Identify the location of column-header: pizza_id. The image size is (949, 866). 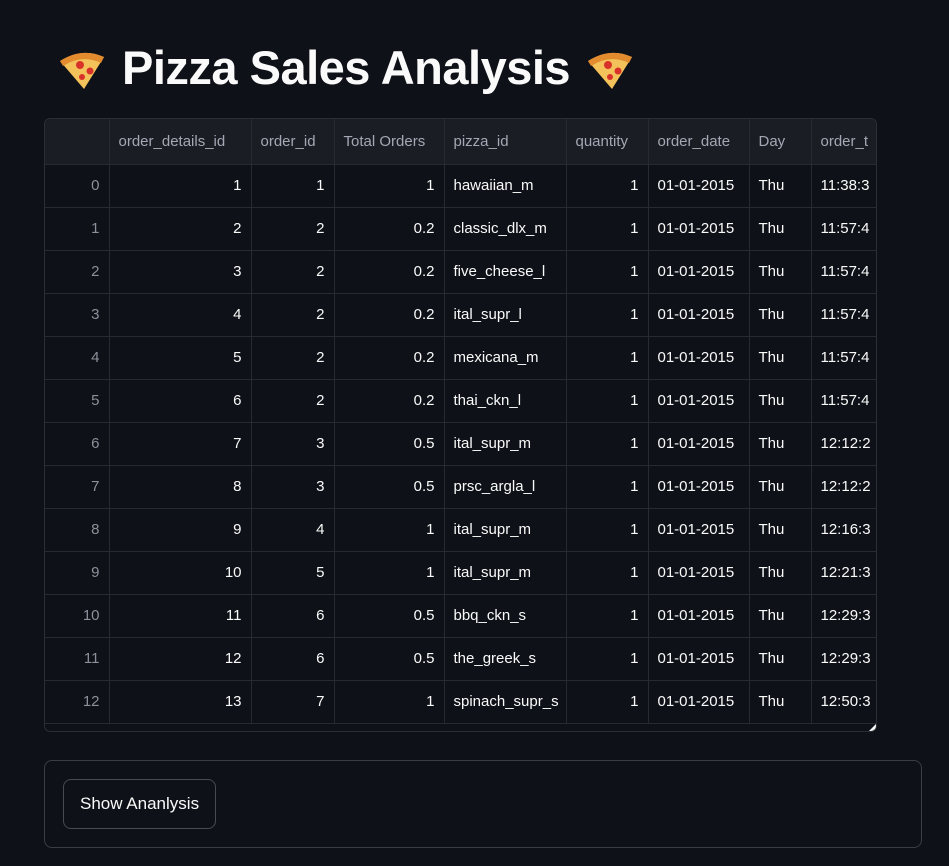
(505, 142).